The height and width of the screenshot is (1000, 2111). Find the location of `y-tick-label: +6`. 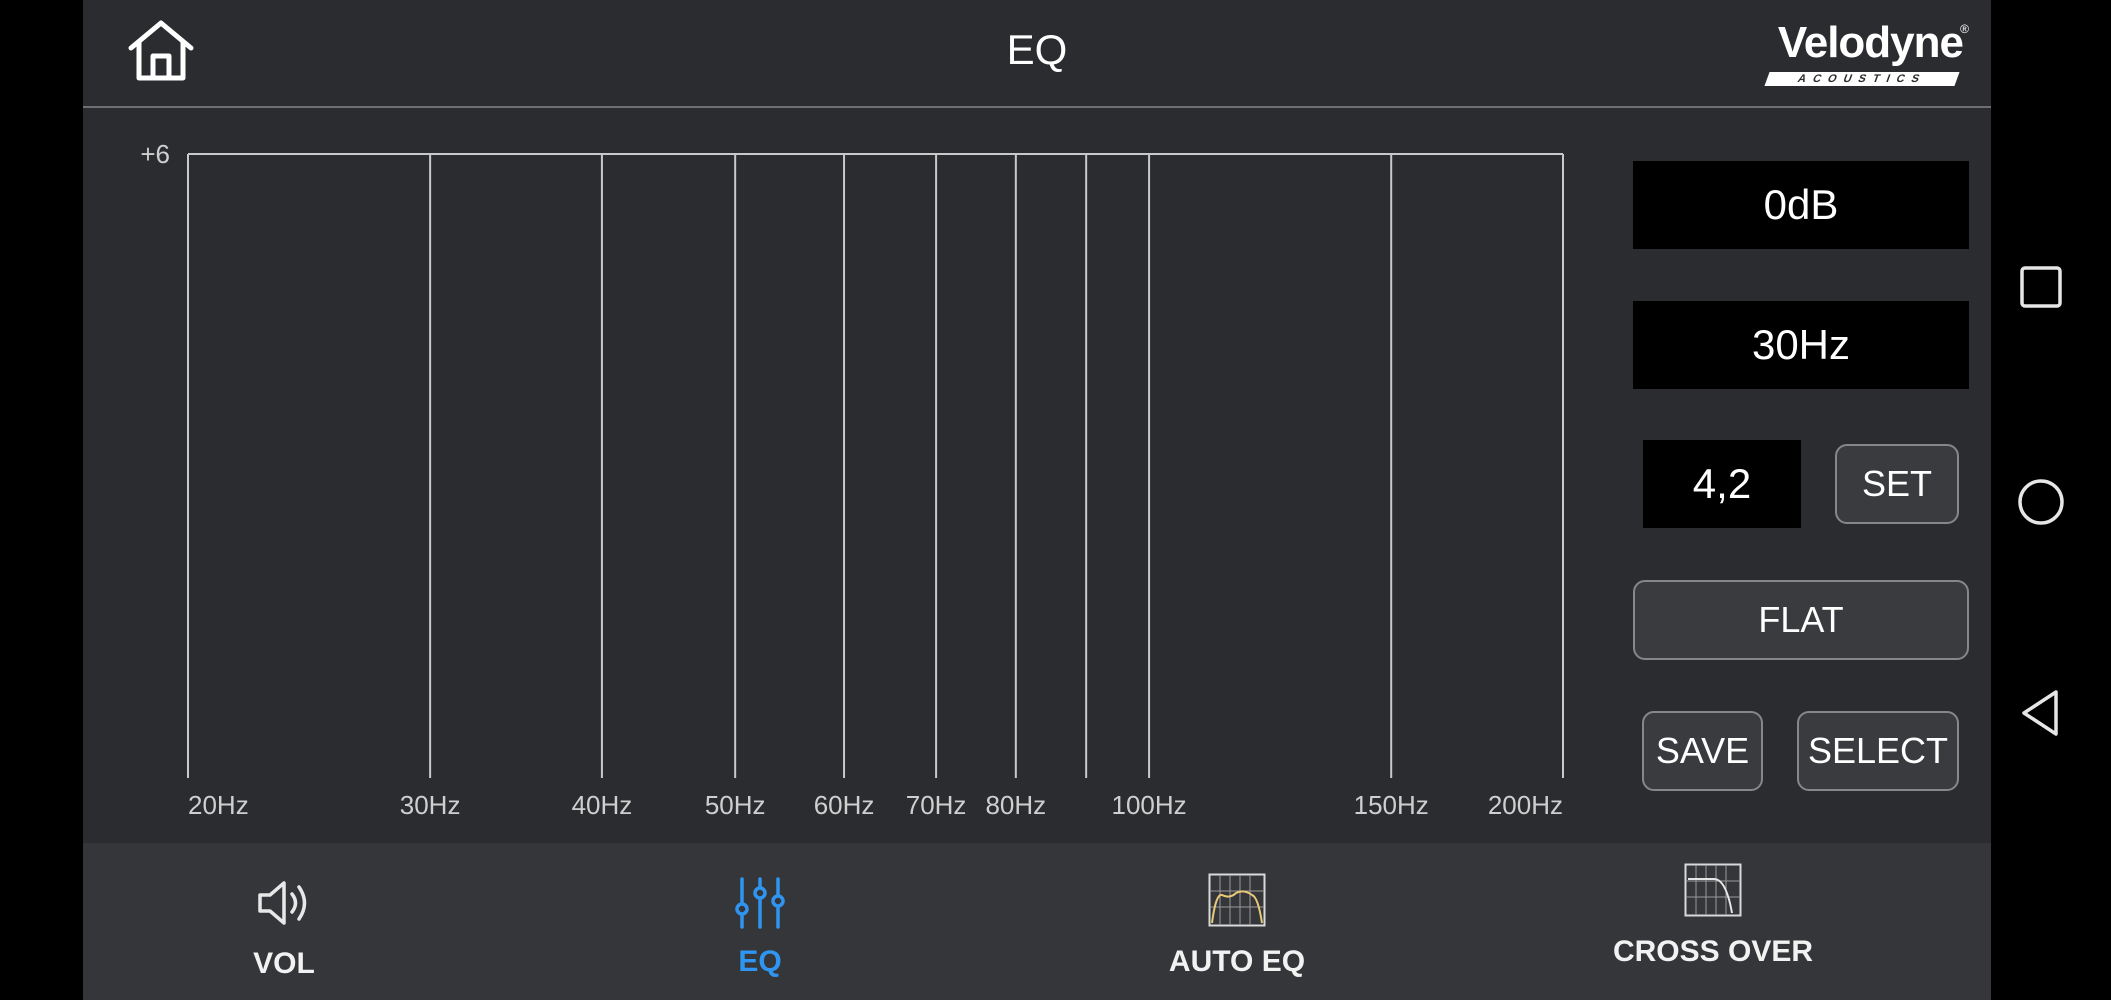

y-tick-label: +6 is located at coordinates (155, 154).